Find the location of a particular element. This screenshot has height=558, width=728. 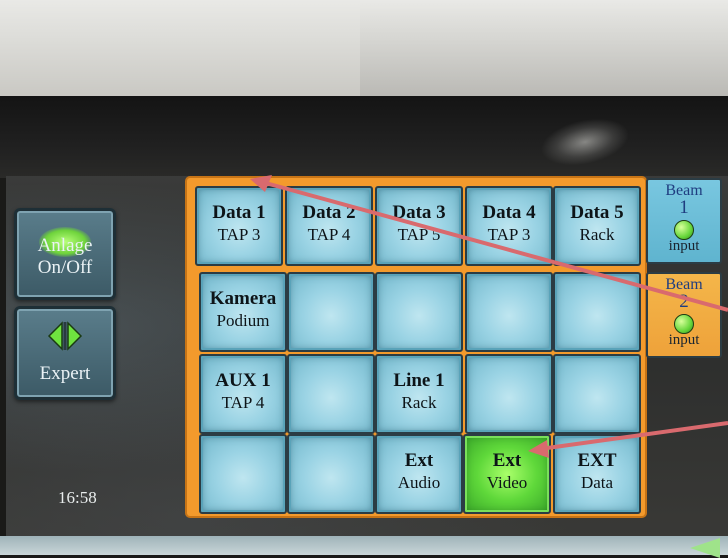

source-title: AUX 1 is located at coordinates (243, 380).